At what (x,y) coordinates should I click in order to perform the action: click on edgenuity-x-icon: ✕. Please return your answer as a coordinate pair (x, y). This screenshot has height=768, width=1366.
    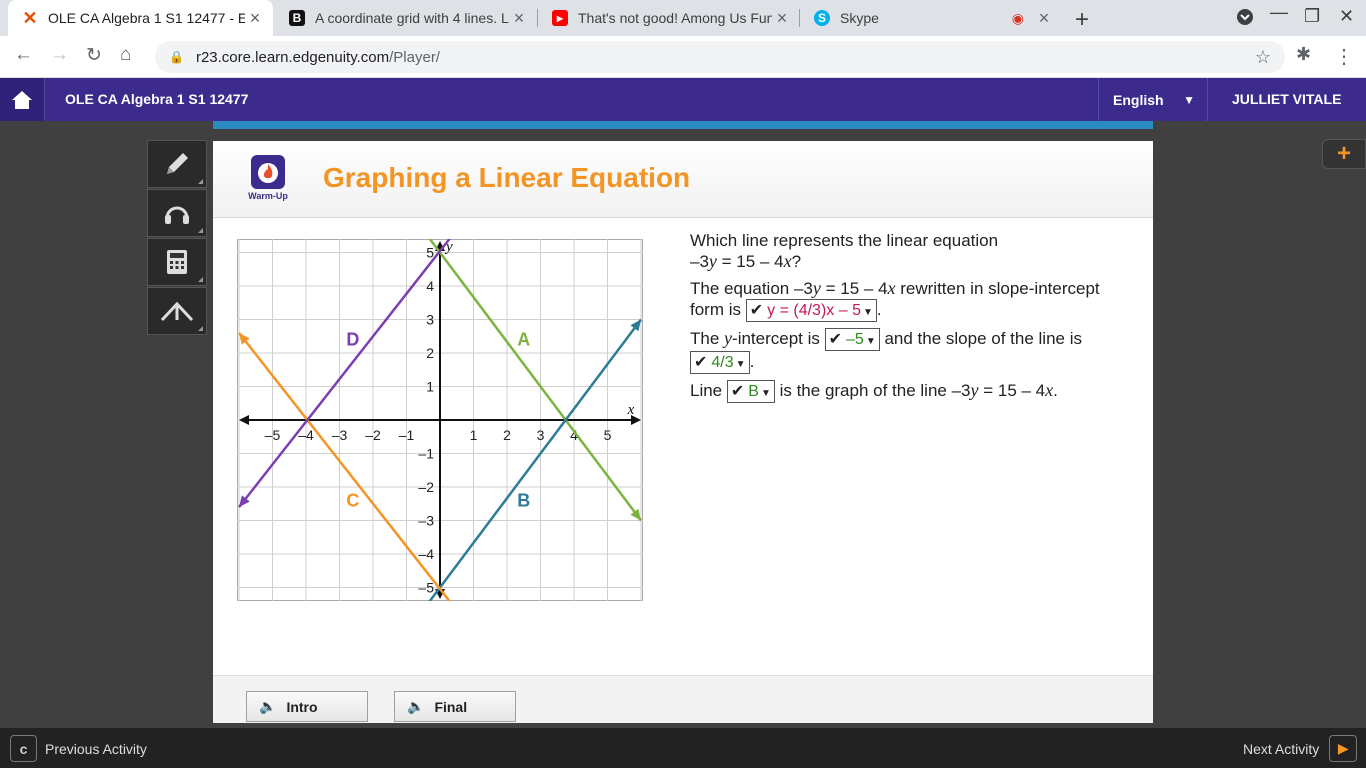
    Looking at the image, I should click on (30, 17).